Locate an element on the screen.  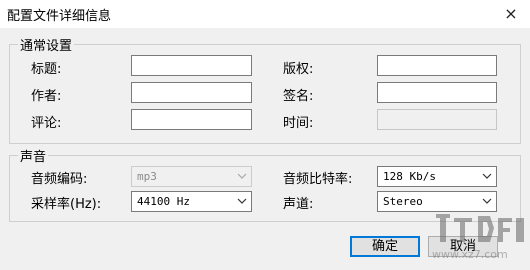
bitrate-select: 128 Kb/s is located at coordinates (437, 176).